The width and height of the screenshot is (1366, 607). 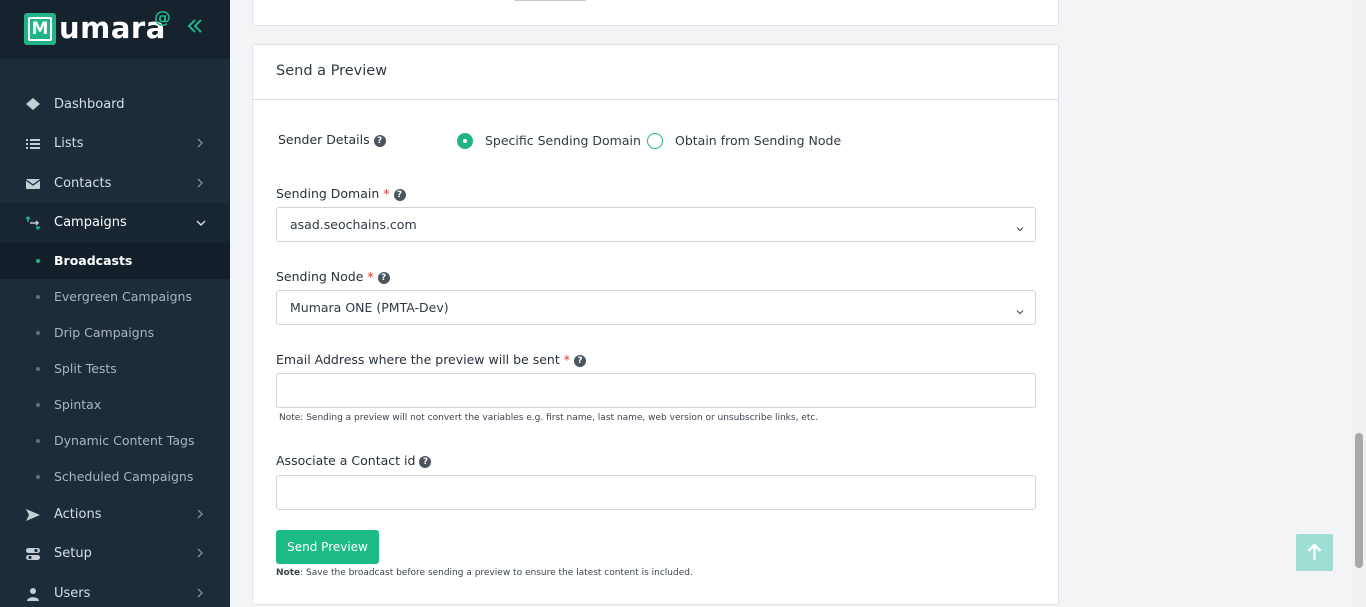 I want to click on sending-node-text: Sending Node, so click(x=320, y=276).